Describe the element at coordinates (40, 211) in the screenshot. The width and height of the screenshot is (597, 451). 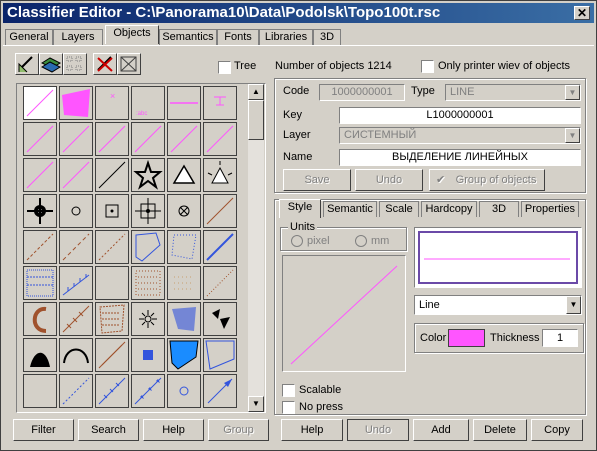
I see `target-icon` at that location.